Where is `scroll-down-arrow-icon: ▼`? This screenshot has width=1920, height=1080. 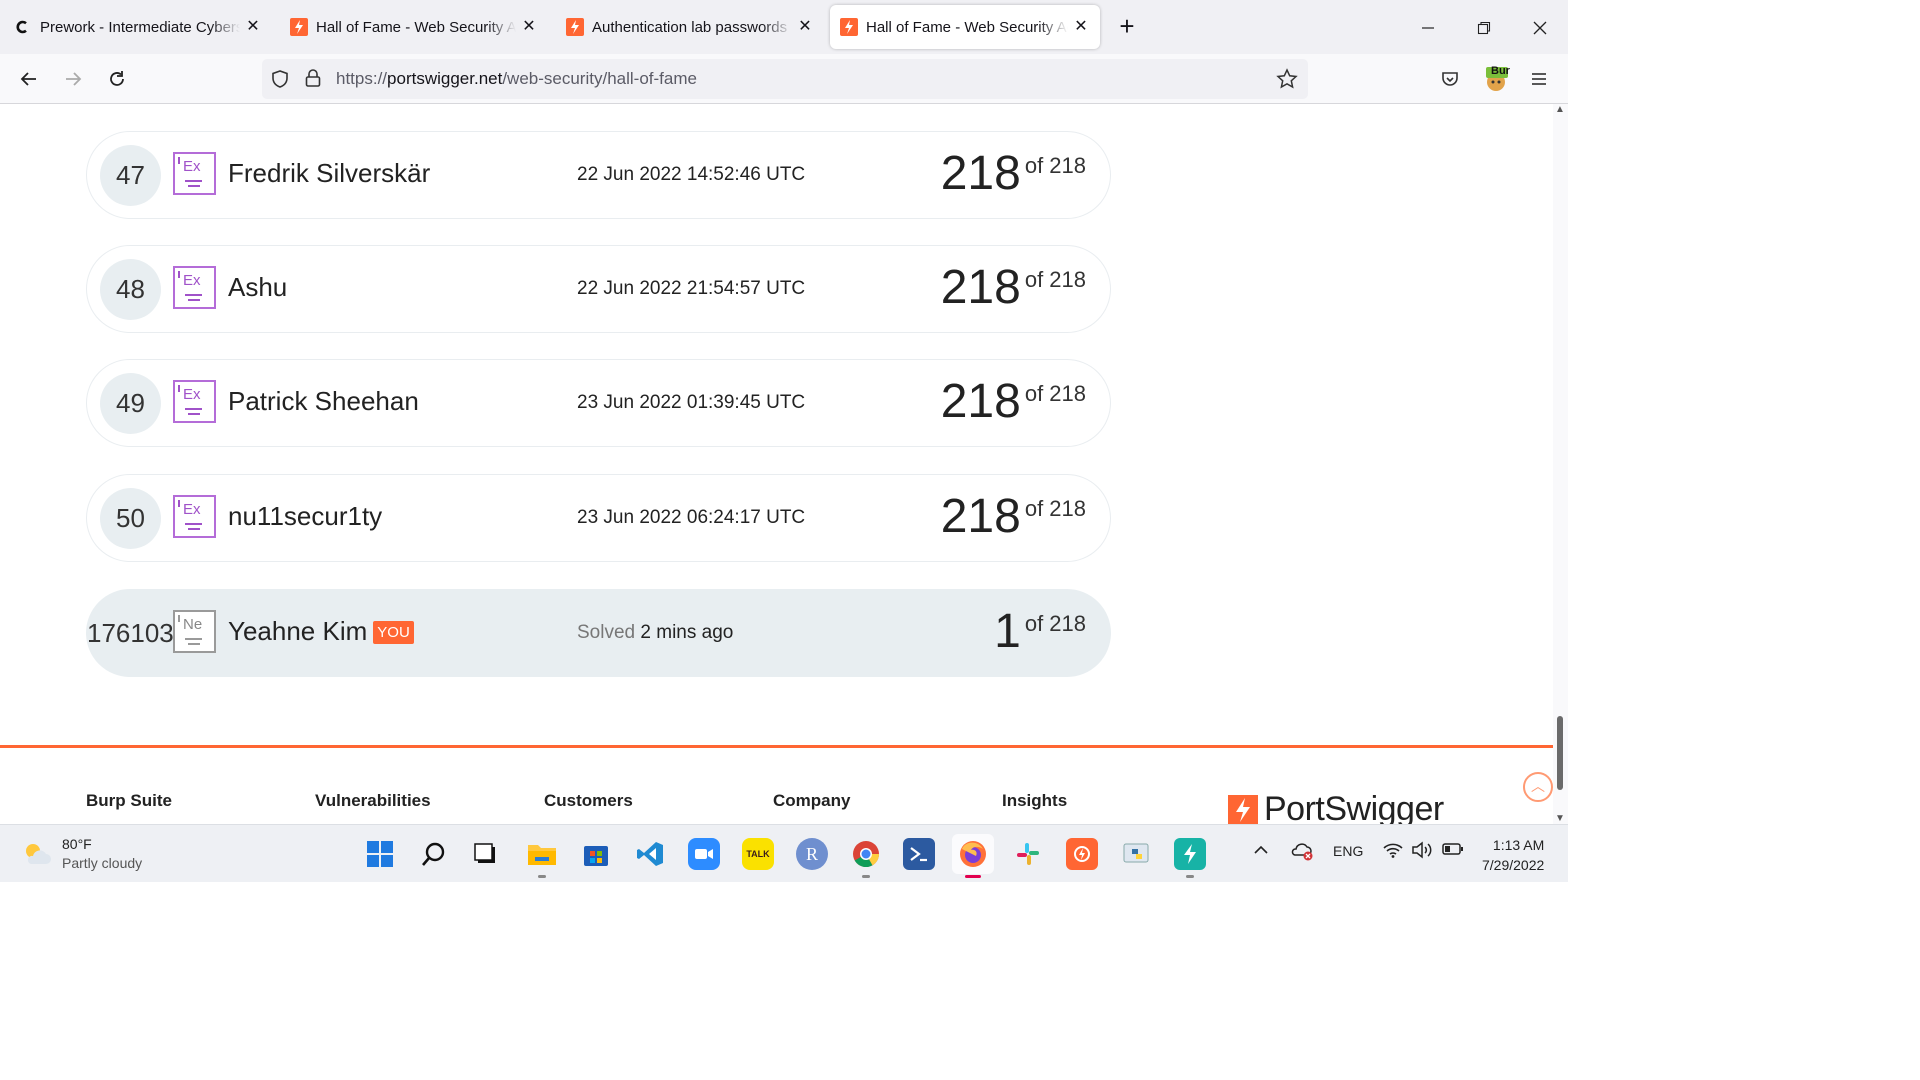 scroll-down-arrow-icon: ▼ is located at coordinates (1560, 818).